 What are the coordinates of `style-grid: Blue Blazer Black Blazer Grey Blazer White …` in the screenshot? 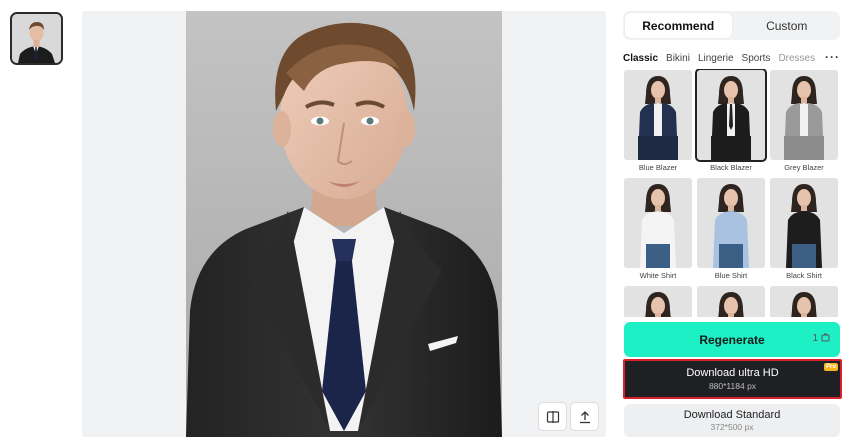 It's located at (731, 193).